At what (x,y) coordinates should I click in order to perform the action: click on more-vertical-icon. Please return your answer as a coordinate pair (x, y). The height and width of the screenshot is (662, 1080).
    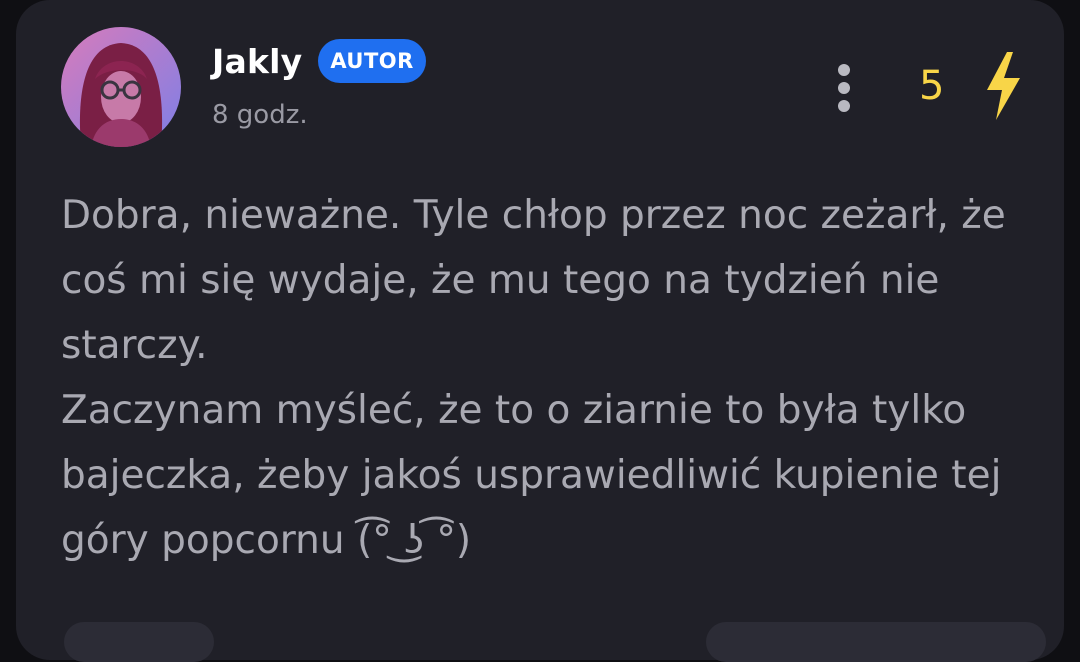
    Looking at the image, I should click on (844, 88).